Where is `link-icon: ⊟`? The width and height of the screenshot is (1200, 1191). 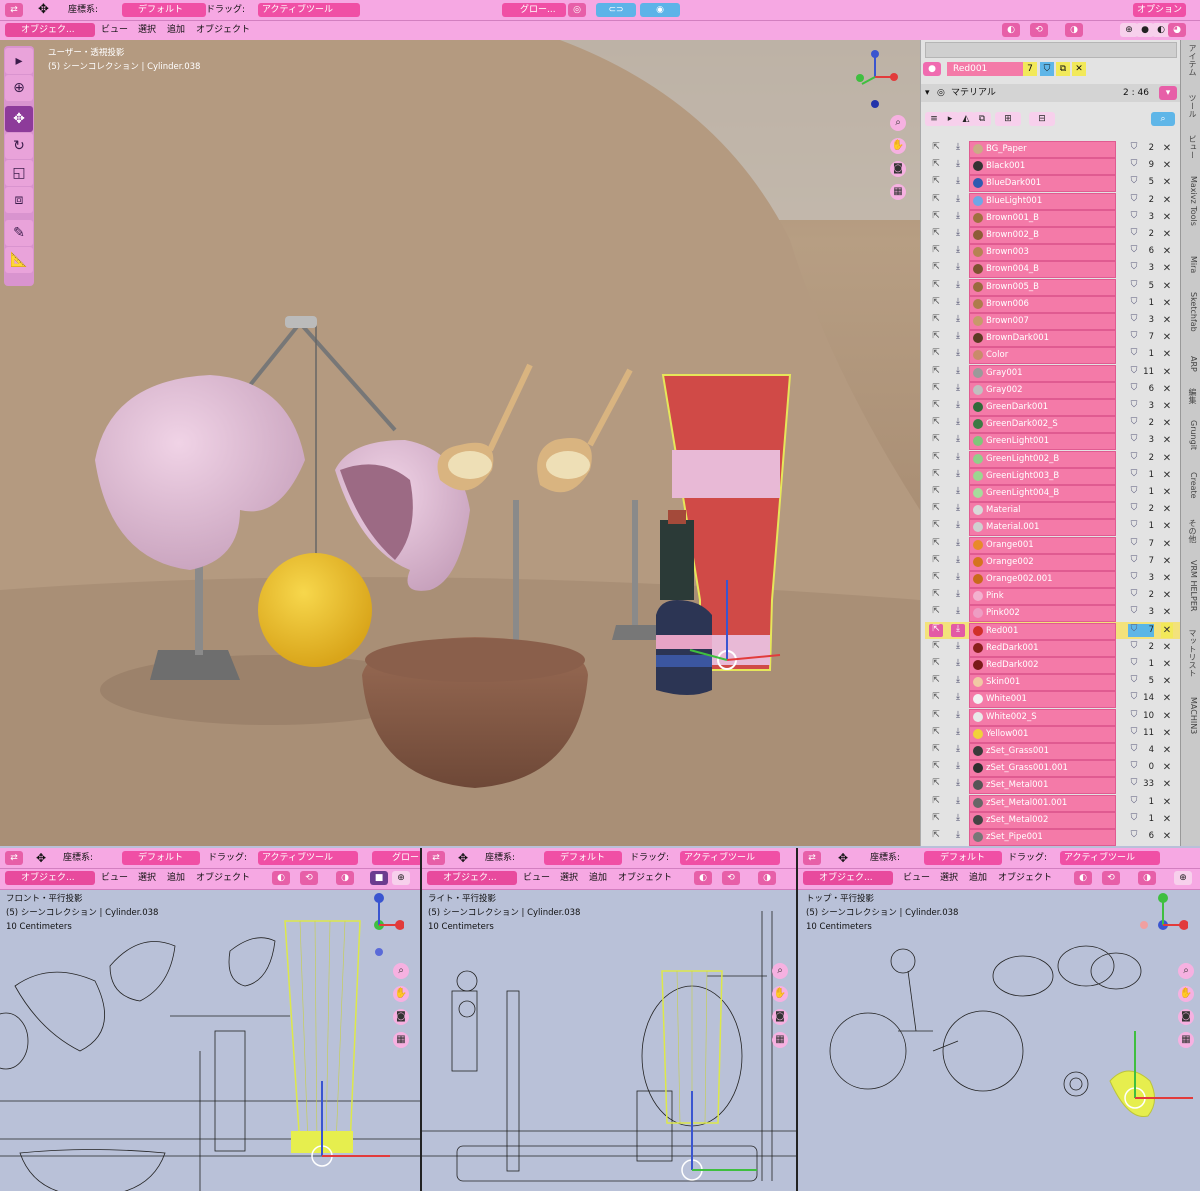 link-icon: ⊟ is located at coordinates (1042, 119).